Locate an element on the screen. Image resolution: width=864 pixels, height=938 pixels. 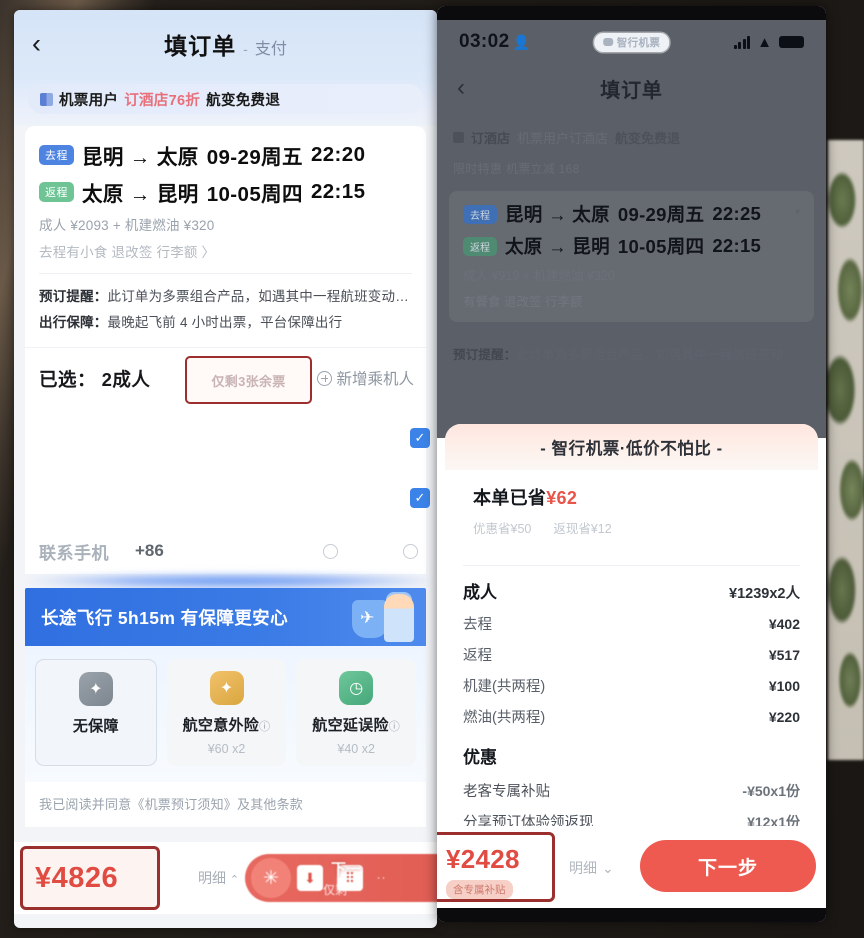
agreement-row: 我已阅读并同意《机票预订须知》及其他条款 is located at coordinates (225, 804).